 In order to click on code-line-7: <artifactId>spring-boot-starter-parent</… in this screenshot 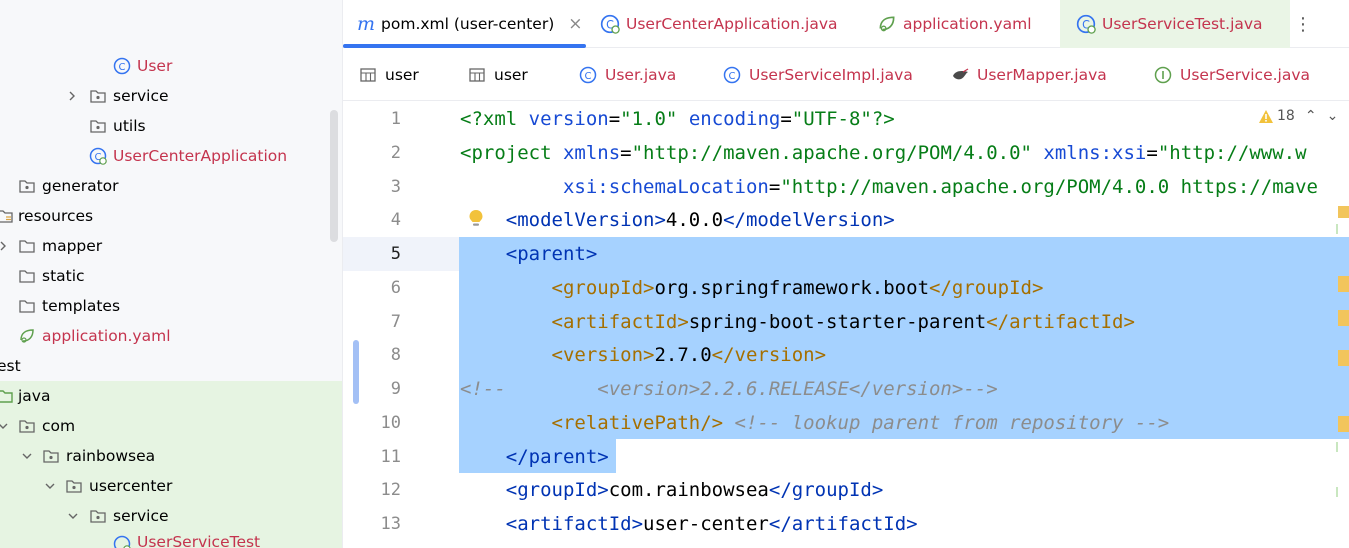, I will do `click(797, 322)`.